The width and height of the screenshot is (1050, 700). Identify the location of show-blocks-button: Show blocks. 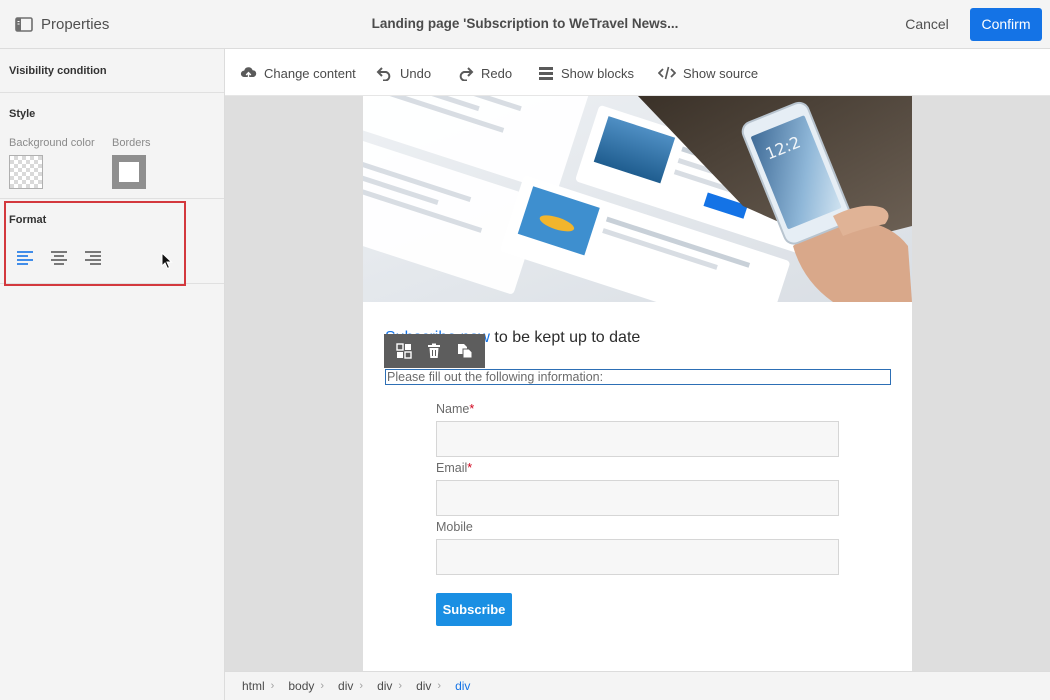
(586, 73).